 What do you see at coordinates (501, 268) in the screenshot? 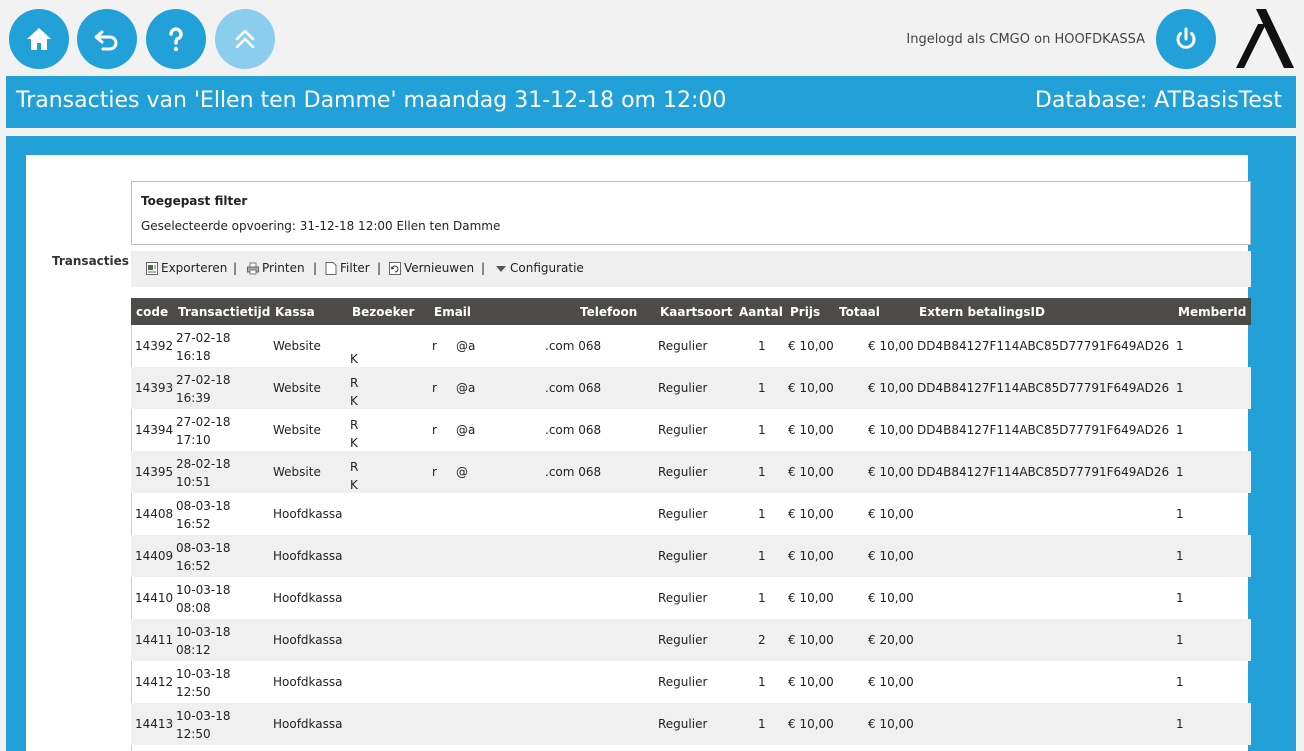
I see `caret-down-icon` at bounding box center [501, 268].